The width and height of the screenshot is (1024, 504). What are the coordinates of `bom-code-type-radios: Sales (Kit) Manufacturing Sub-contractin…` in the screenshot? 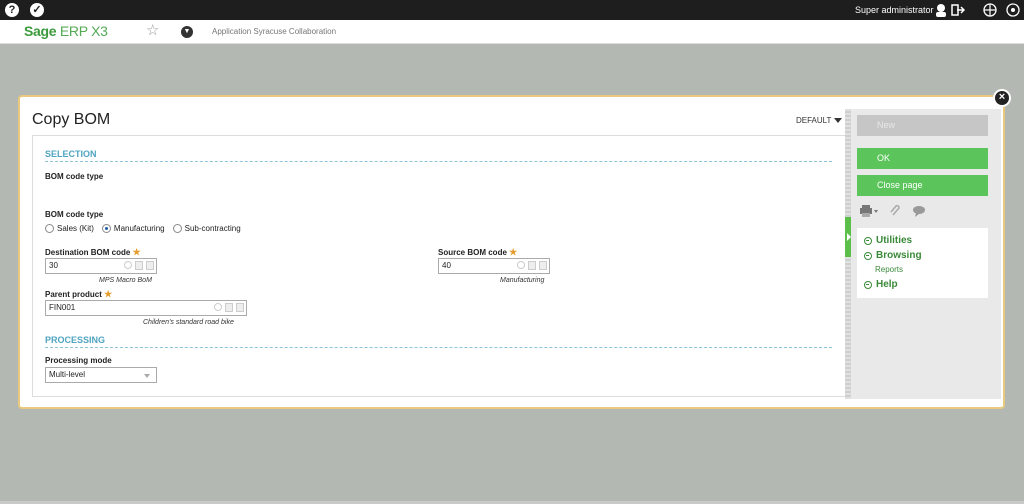 It's located at (147, 228).